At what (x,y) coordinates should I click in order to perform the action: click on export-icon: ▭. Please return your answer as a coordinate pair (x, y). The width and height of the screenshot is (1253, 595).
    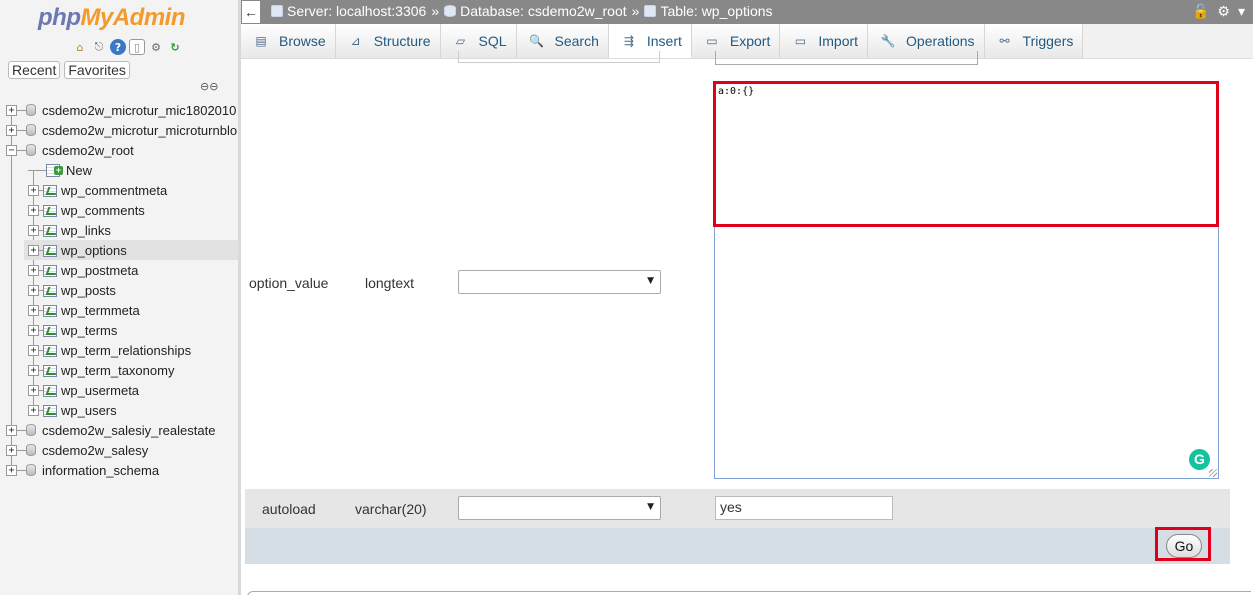
    Looking at the image, I should click on (712, 41).